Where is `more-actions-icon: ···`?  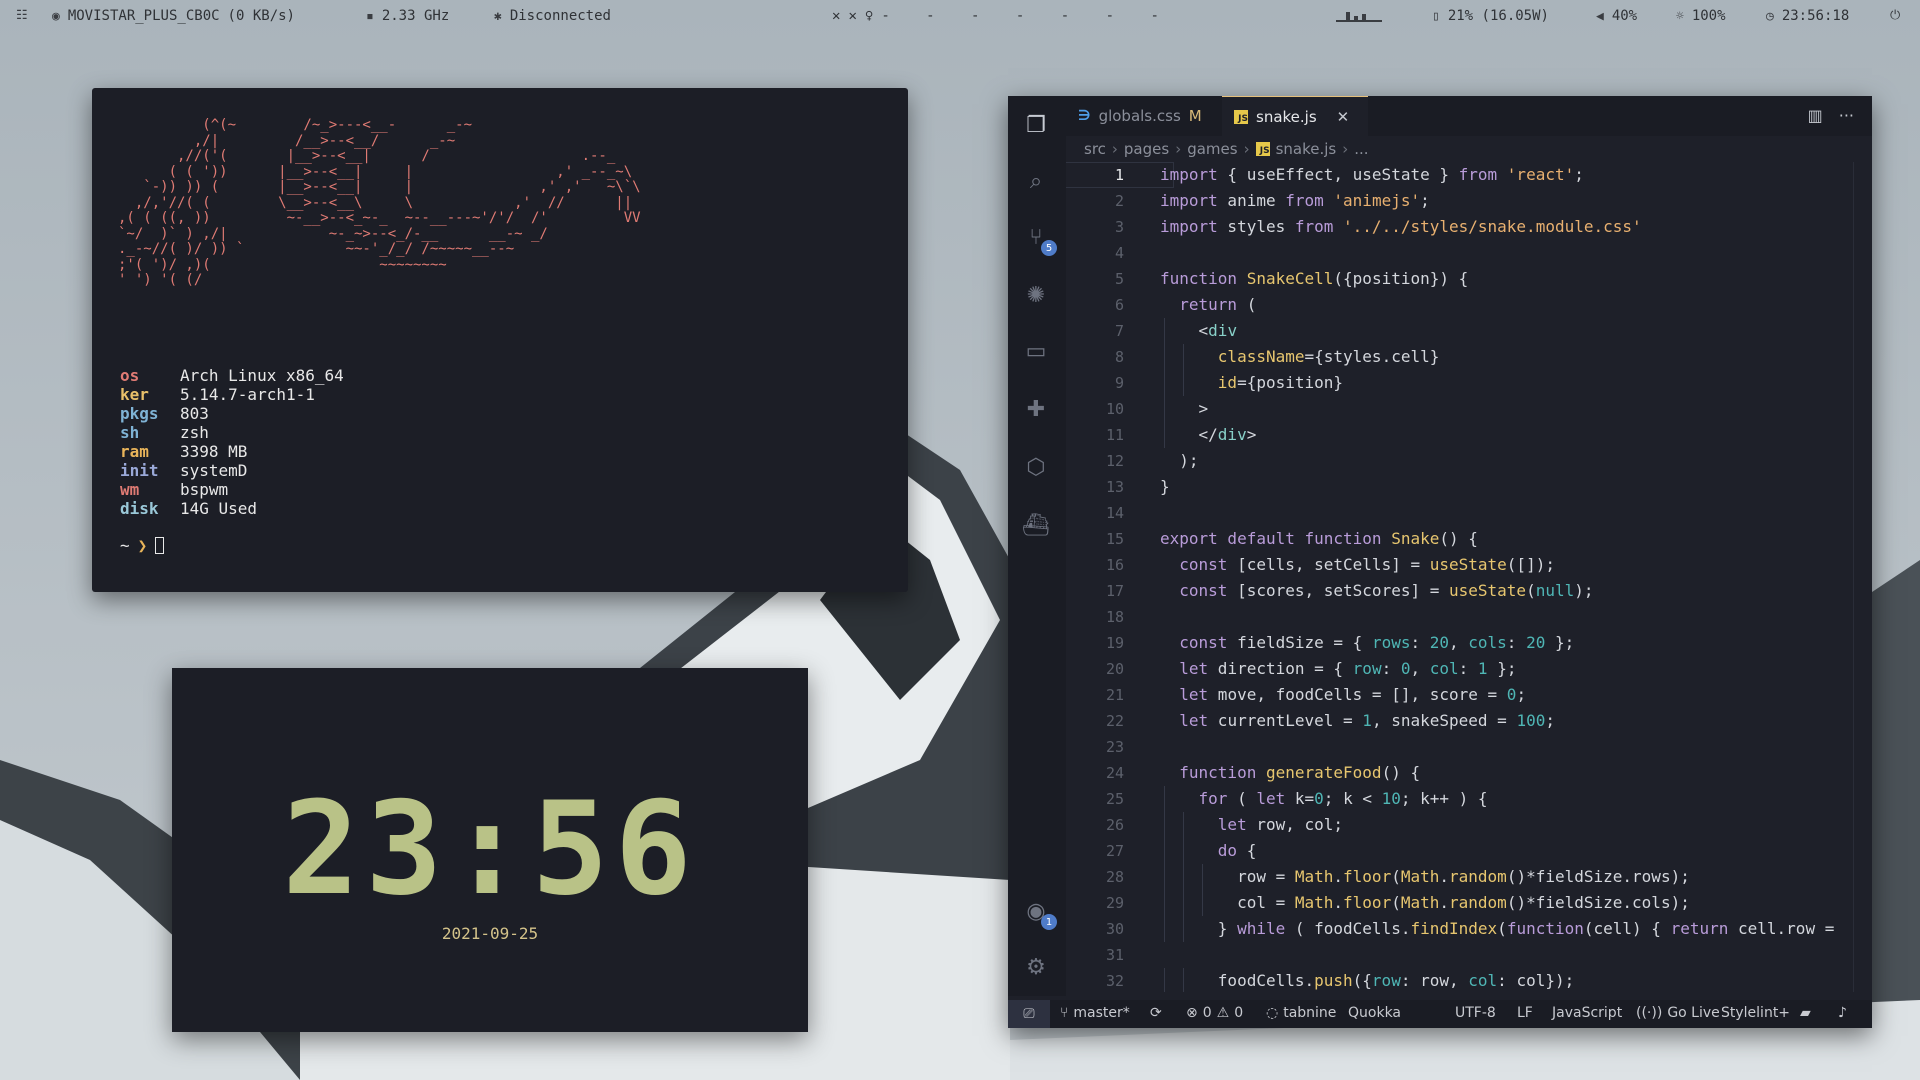
more-actions-icon: ··· is located at coordinates (1846, 115).